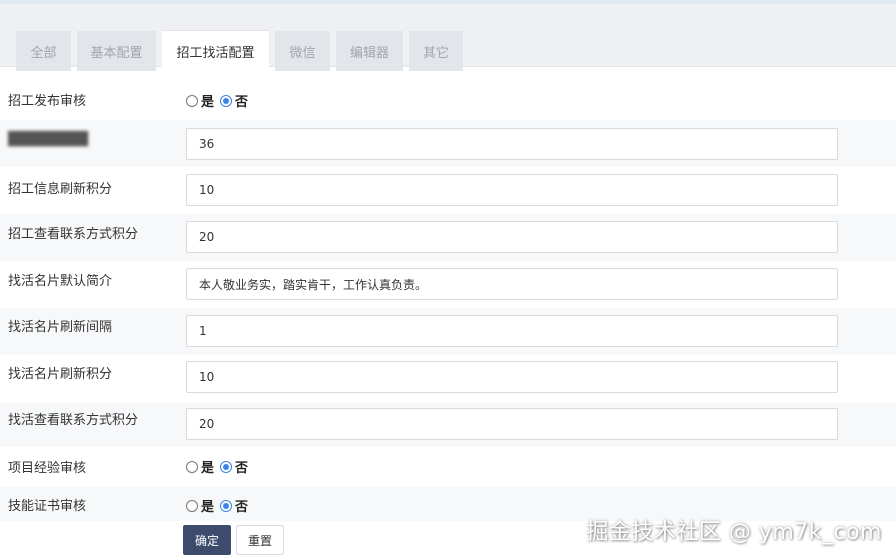 This screenshot has width=896, height=560. Describe the element at coordinates (512, 284) in the screenshot. I see `card-default-intro-input` at that location.